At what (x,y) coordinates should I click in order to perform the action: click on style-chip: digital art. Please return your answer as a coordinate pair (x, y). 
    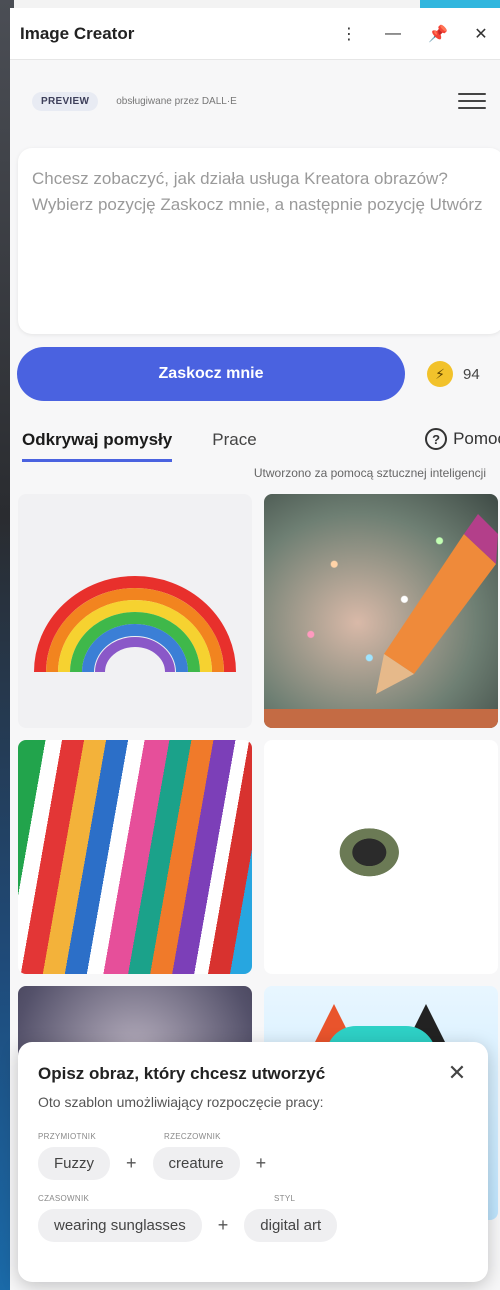
    Looking at the image, I should click on (291, 1225).